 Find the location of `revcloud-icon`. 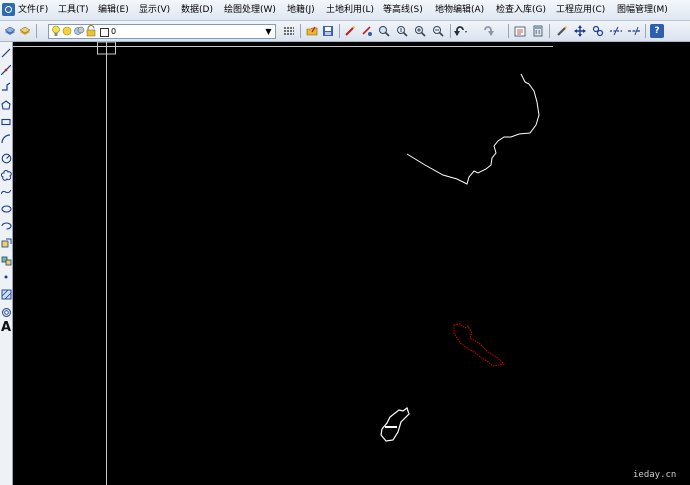

revcloud-icon is located at coordinates (6, 175).